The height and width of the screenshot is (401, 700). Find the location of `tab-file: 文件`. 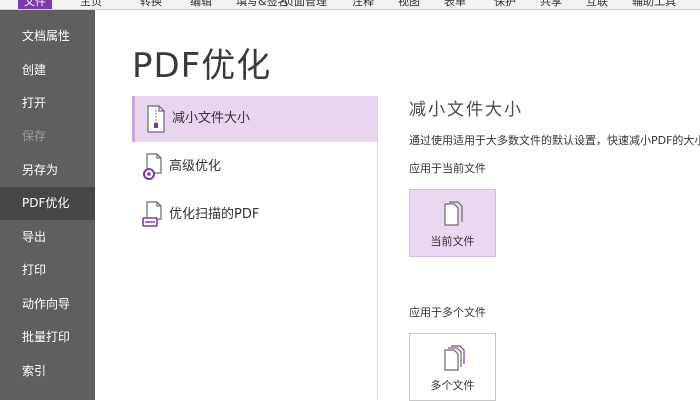

tab-file: 文件 is located at coordinates (35, 4).